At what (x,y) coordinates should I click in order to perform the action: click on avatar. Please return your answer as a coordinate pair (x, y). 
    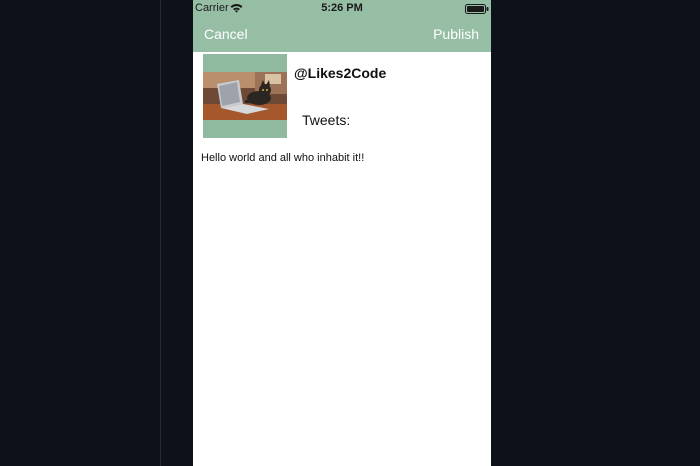
    Looking at the image, I should click on (245, 96).